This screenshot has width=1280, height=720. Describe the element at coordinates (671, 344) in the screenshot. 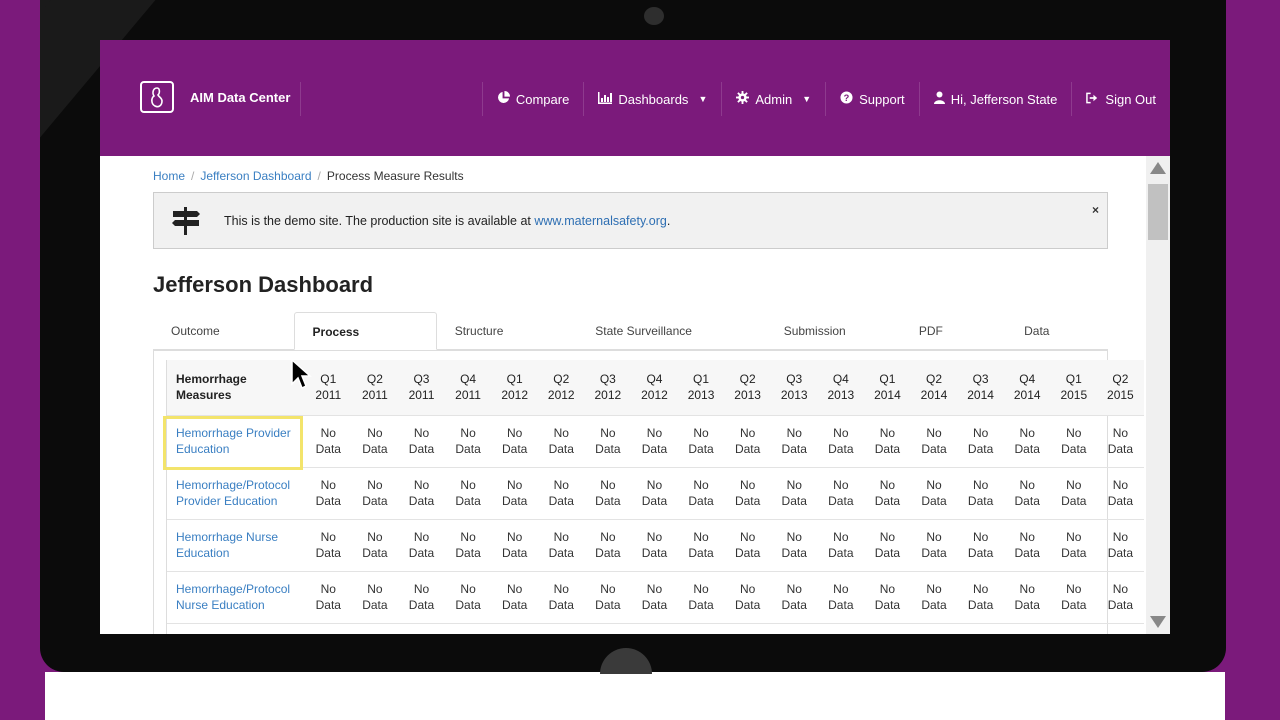

I see `tab-state-surveillance-measures: State Surveillance Measures` at that location.